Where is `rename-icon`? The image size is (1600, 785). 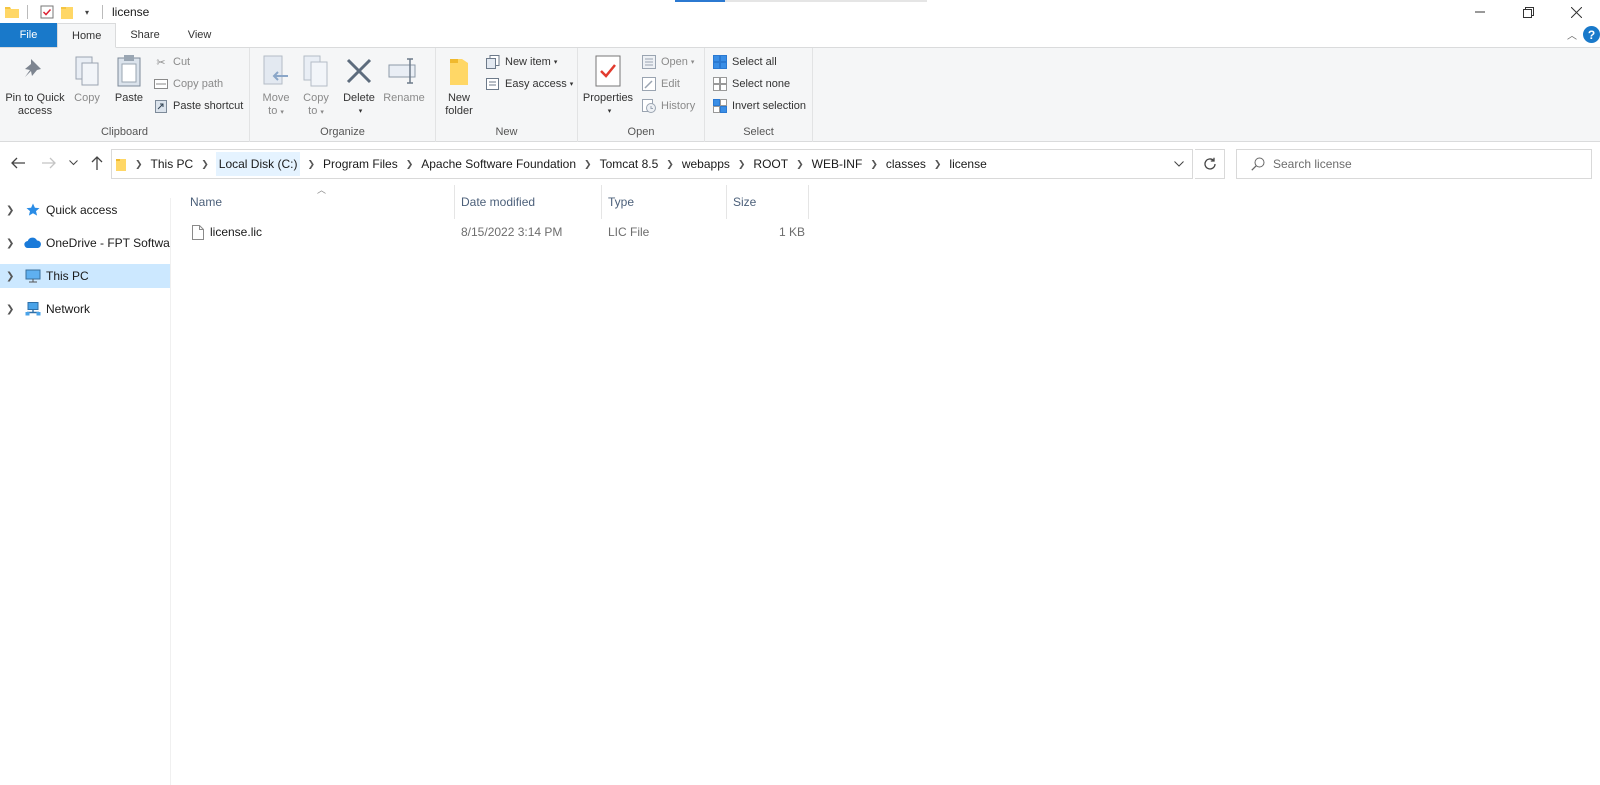 rename-icon is located at coordinates (404, 71).